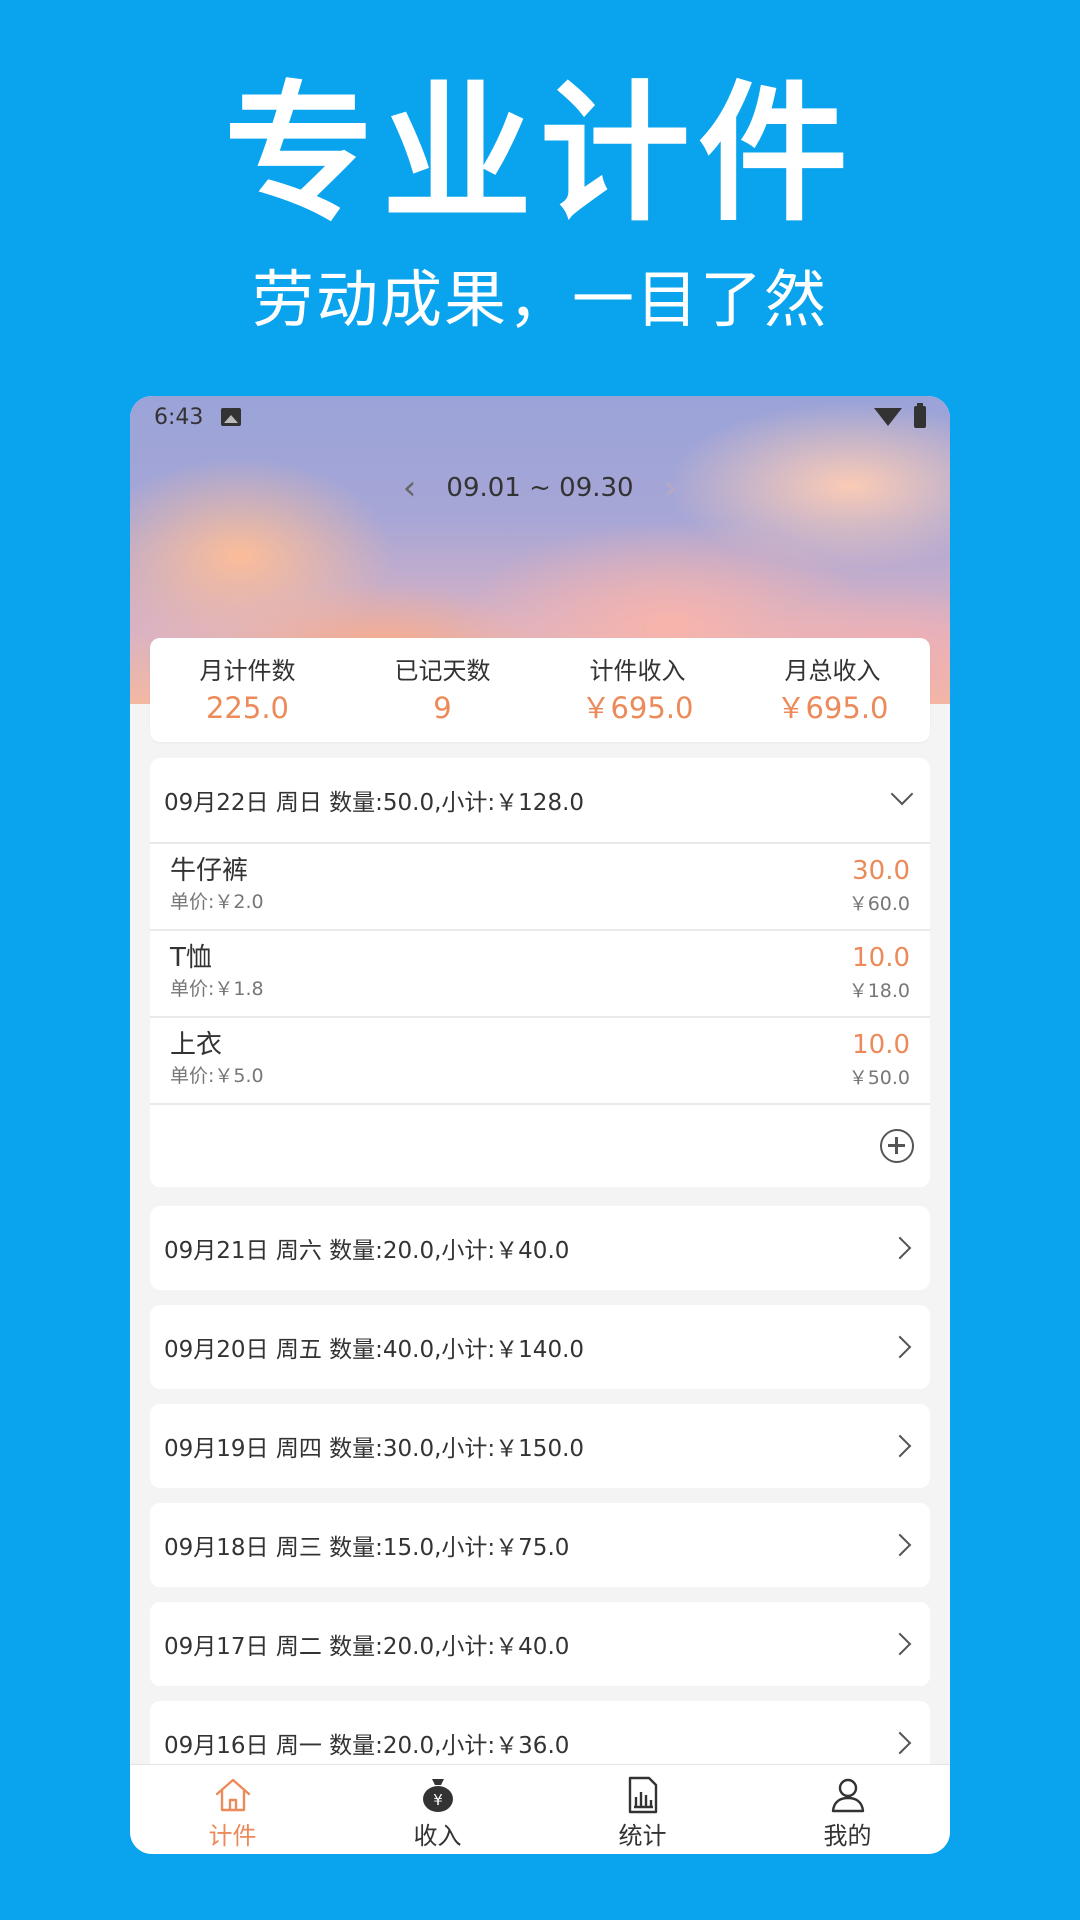  I want to click on add-circle-icon, so click(897, 1146).